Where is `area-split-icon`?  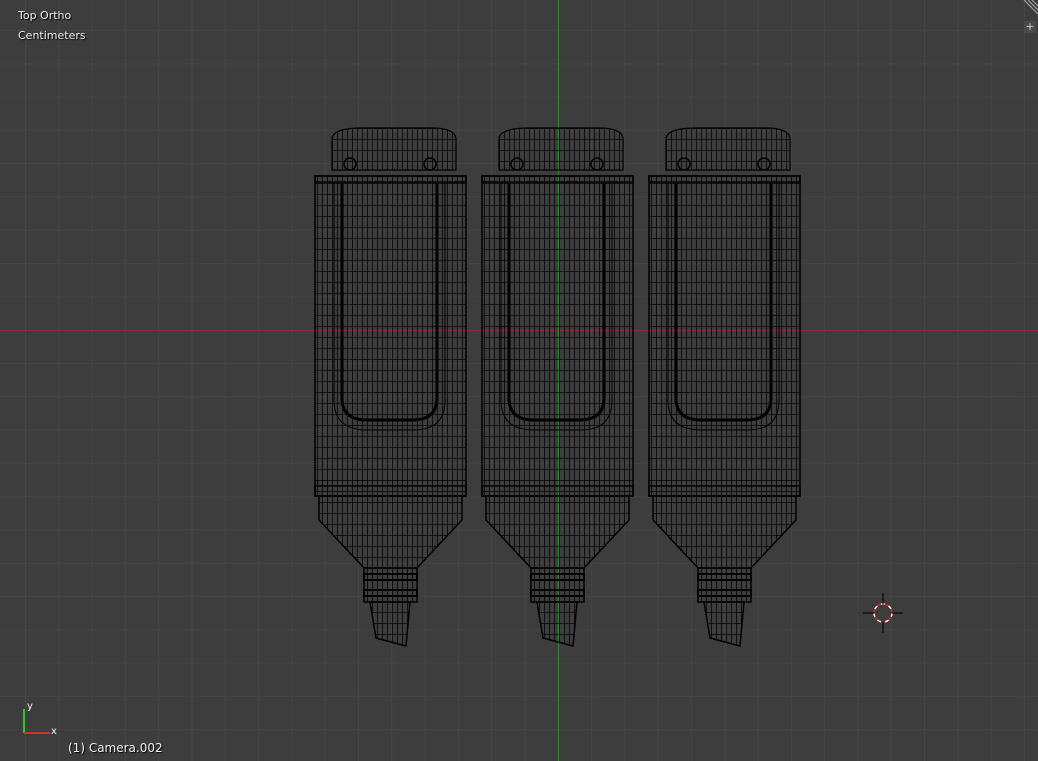
area-split-icon is located at coordinates (1030, 7).